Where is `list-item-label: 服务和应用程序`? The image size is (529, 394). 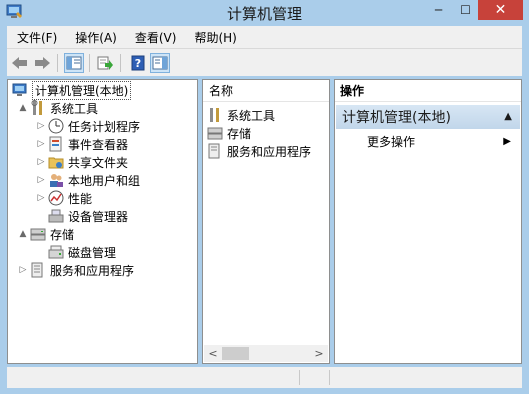 list-item-label: 服务和应用程序 is located at coordinates (269, 151).